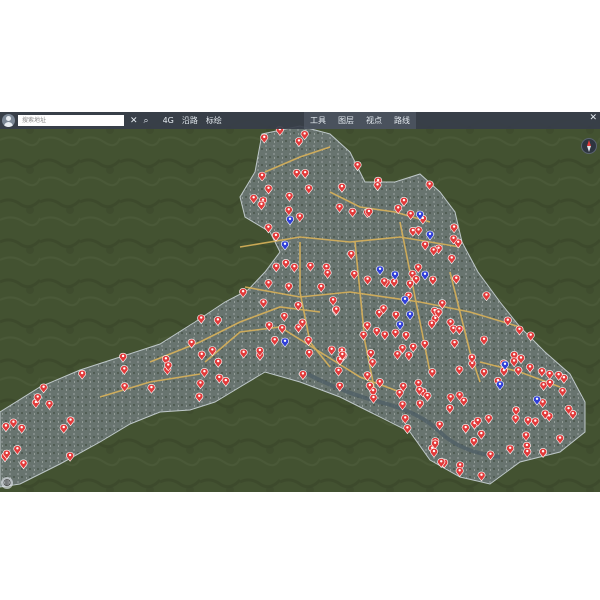 The image size is (600, 600). Describe the element at coordinates (214, 120) in the screenshot. I see `toolbar-button-plot: 标绘` at that location.